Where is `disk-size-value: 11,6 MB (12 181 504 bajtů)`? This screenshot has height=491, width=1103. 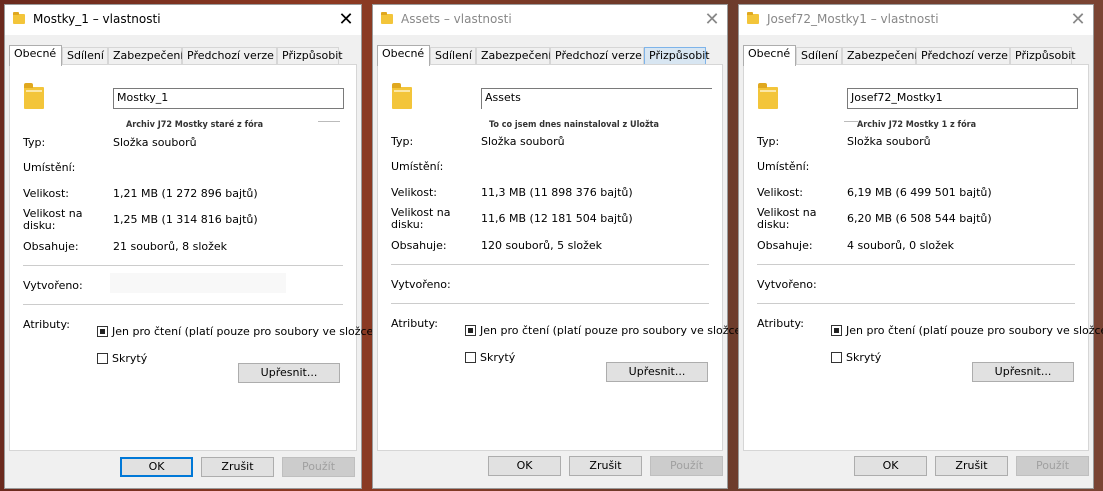
disk-size-value: 11,6 MB (12 181 504 bajtů) is located at coordinates (557, 218).